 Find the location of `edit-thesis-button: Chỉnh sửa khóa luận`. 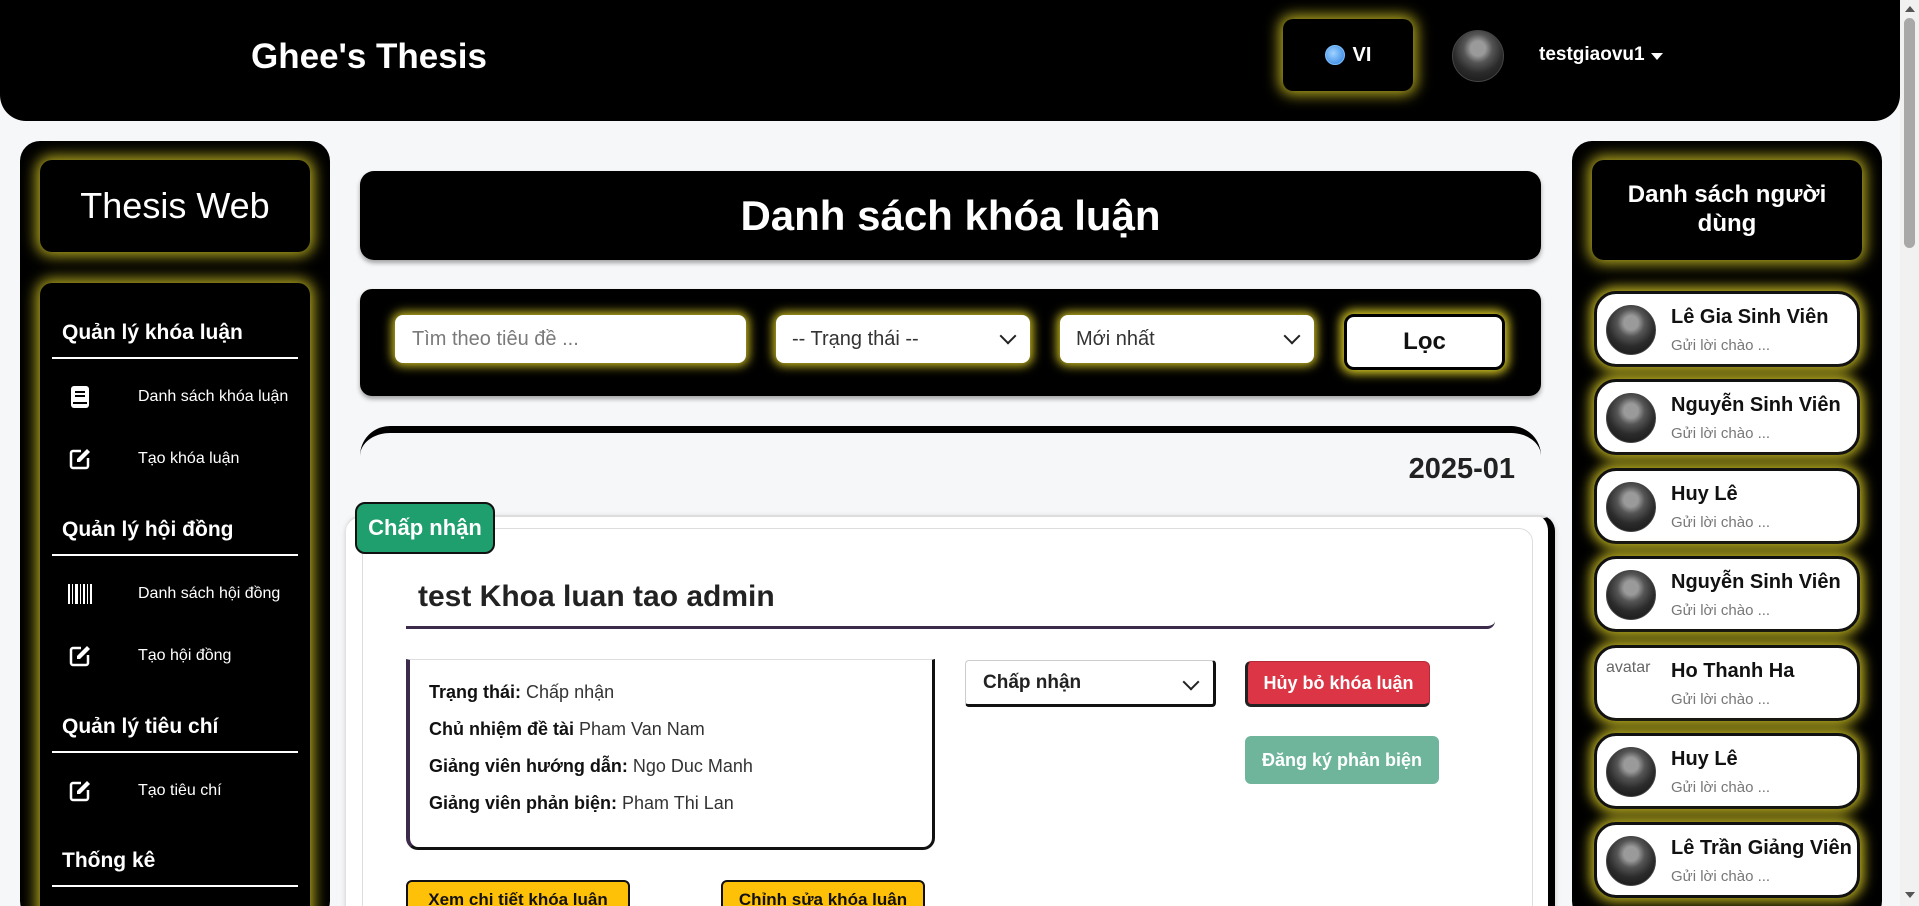

edit-thesis-button: Chỉnh sửa khóa luận is located at coordinates (823, 893).